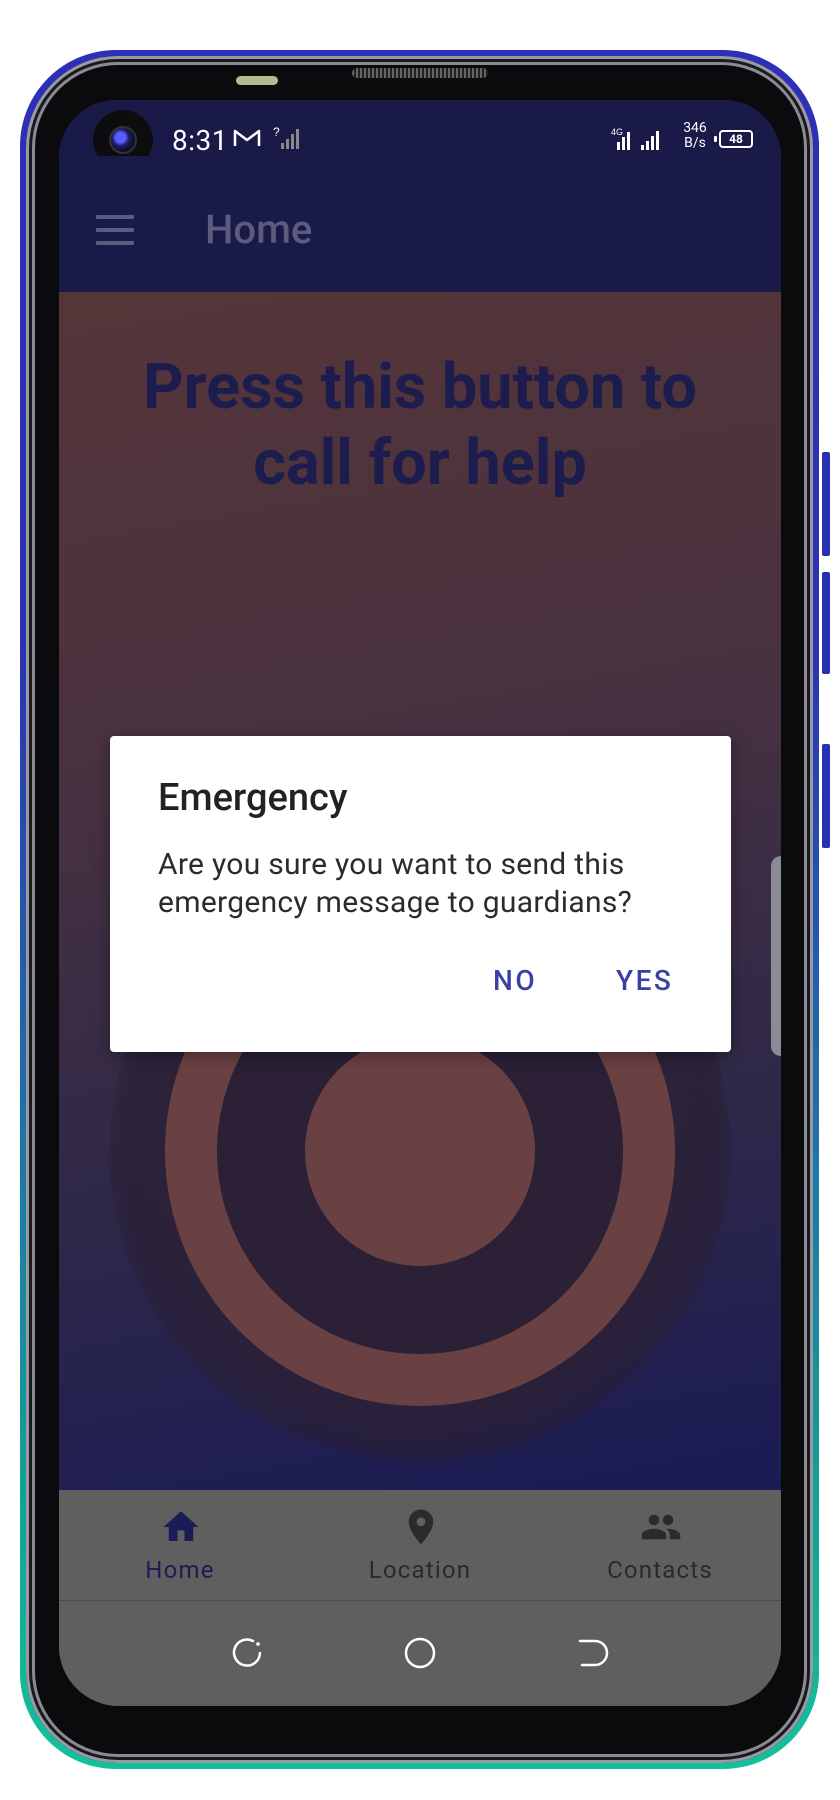  Describe the element at coordinates (736, 139) in the screenshot. I see `battery-level: 48` at that location.